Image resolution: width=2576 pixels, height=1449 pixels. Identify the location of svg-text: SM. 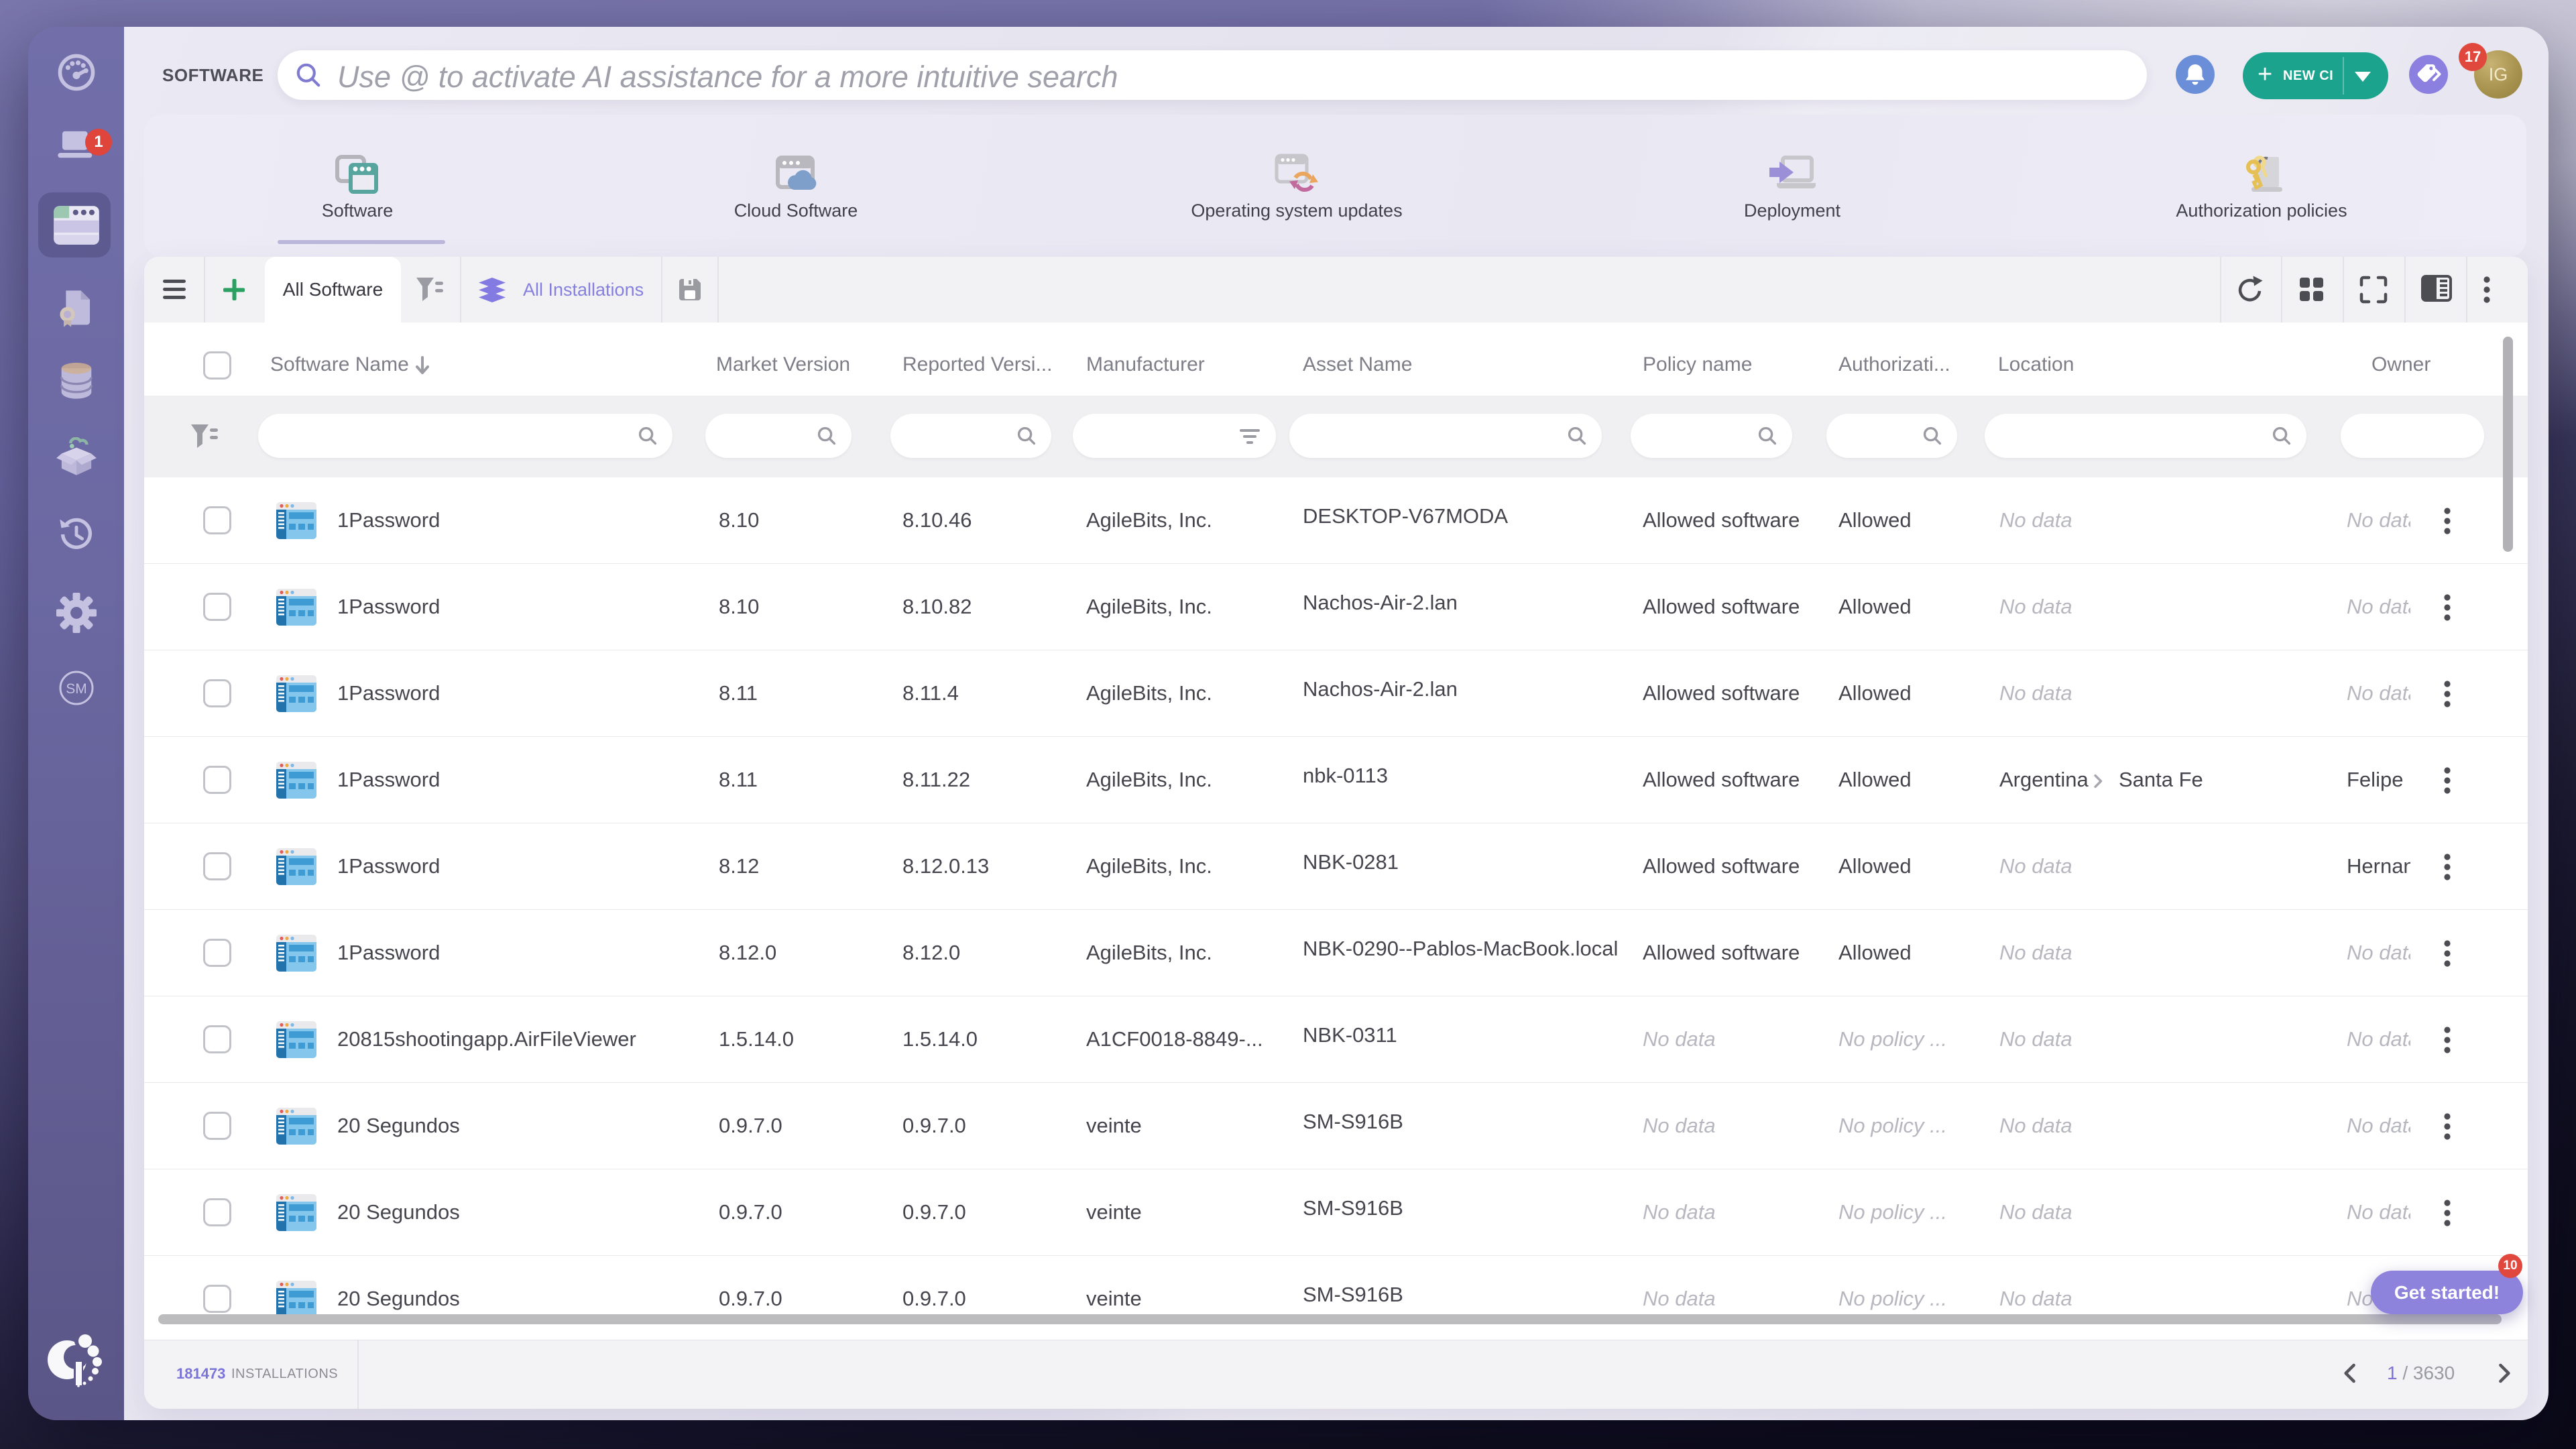
(76, 689).